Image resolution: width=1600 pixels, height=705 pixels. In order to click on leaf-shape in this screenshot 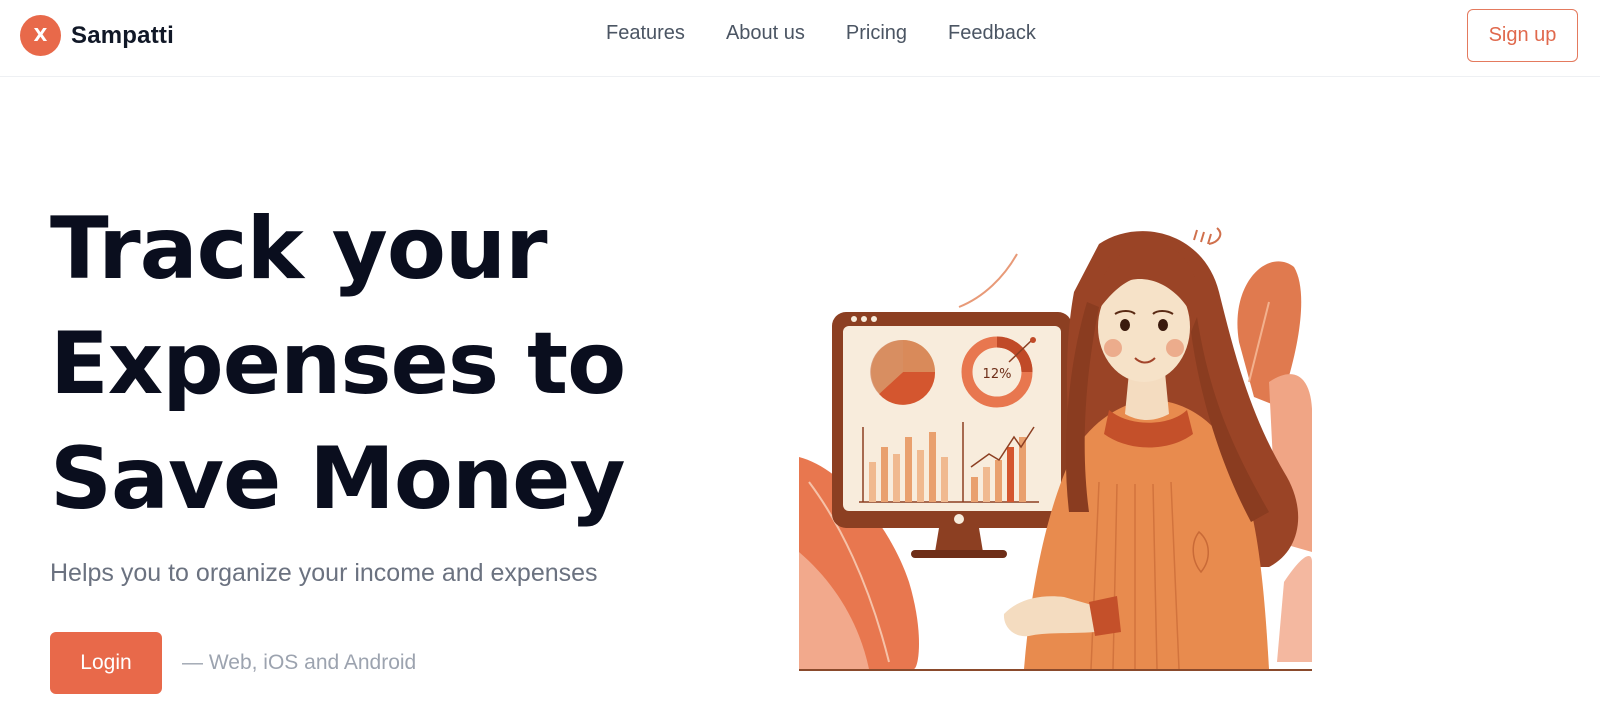, I will do `click(1294, 609)`.